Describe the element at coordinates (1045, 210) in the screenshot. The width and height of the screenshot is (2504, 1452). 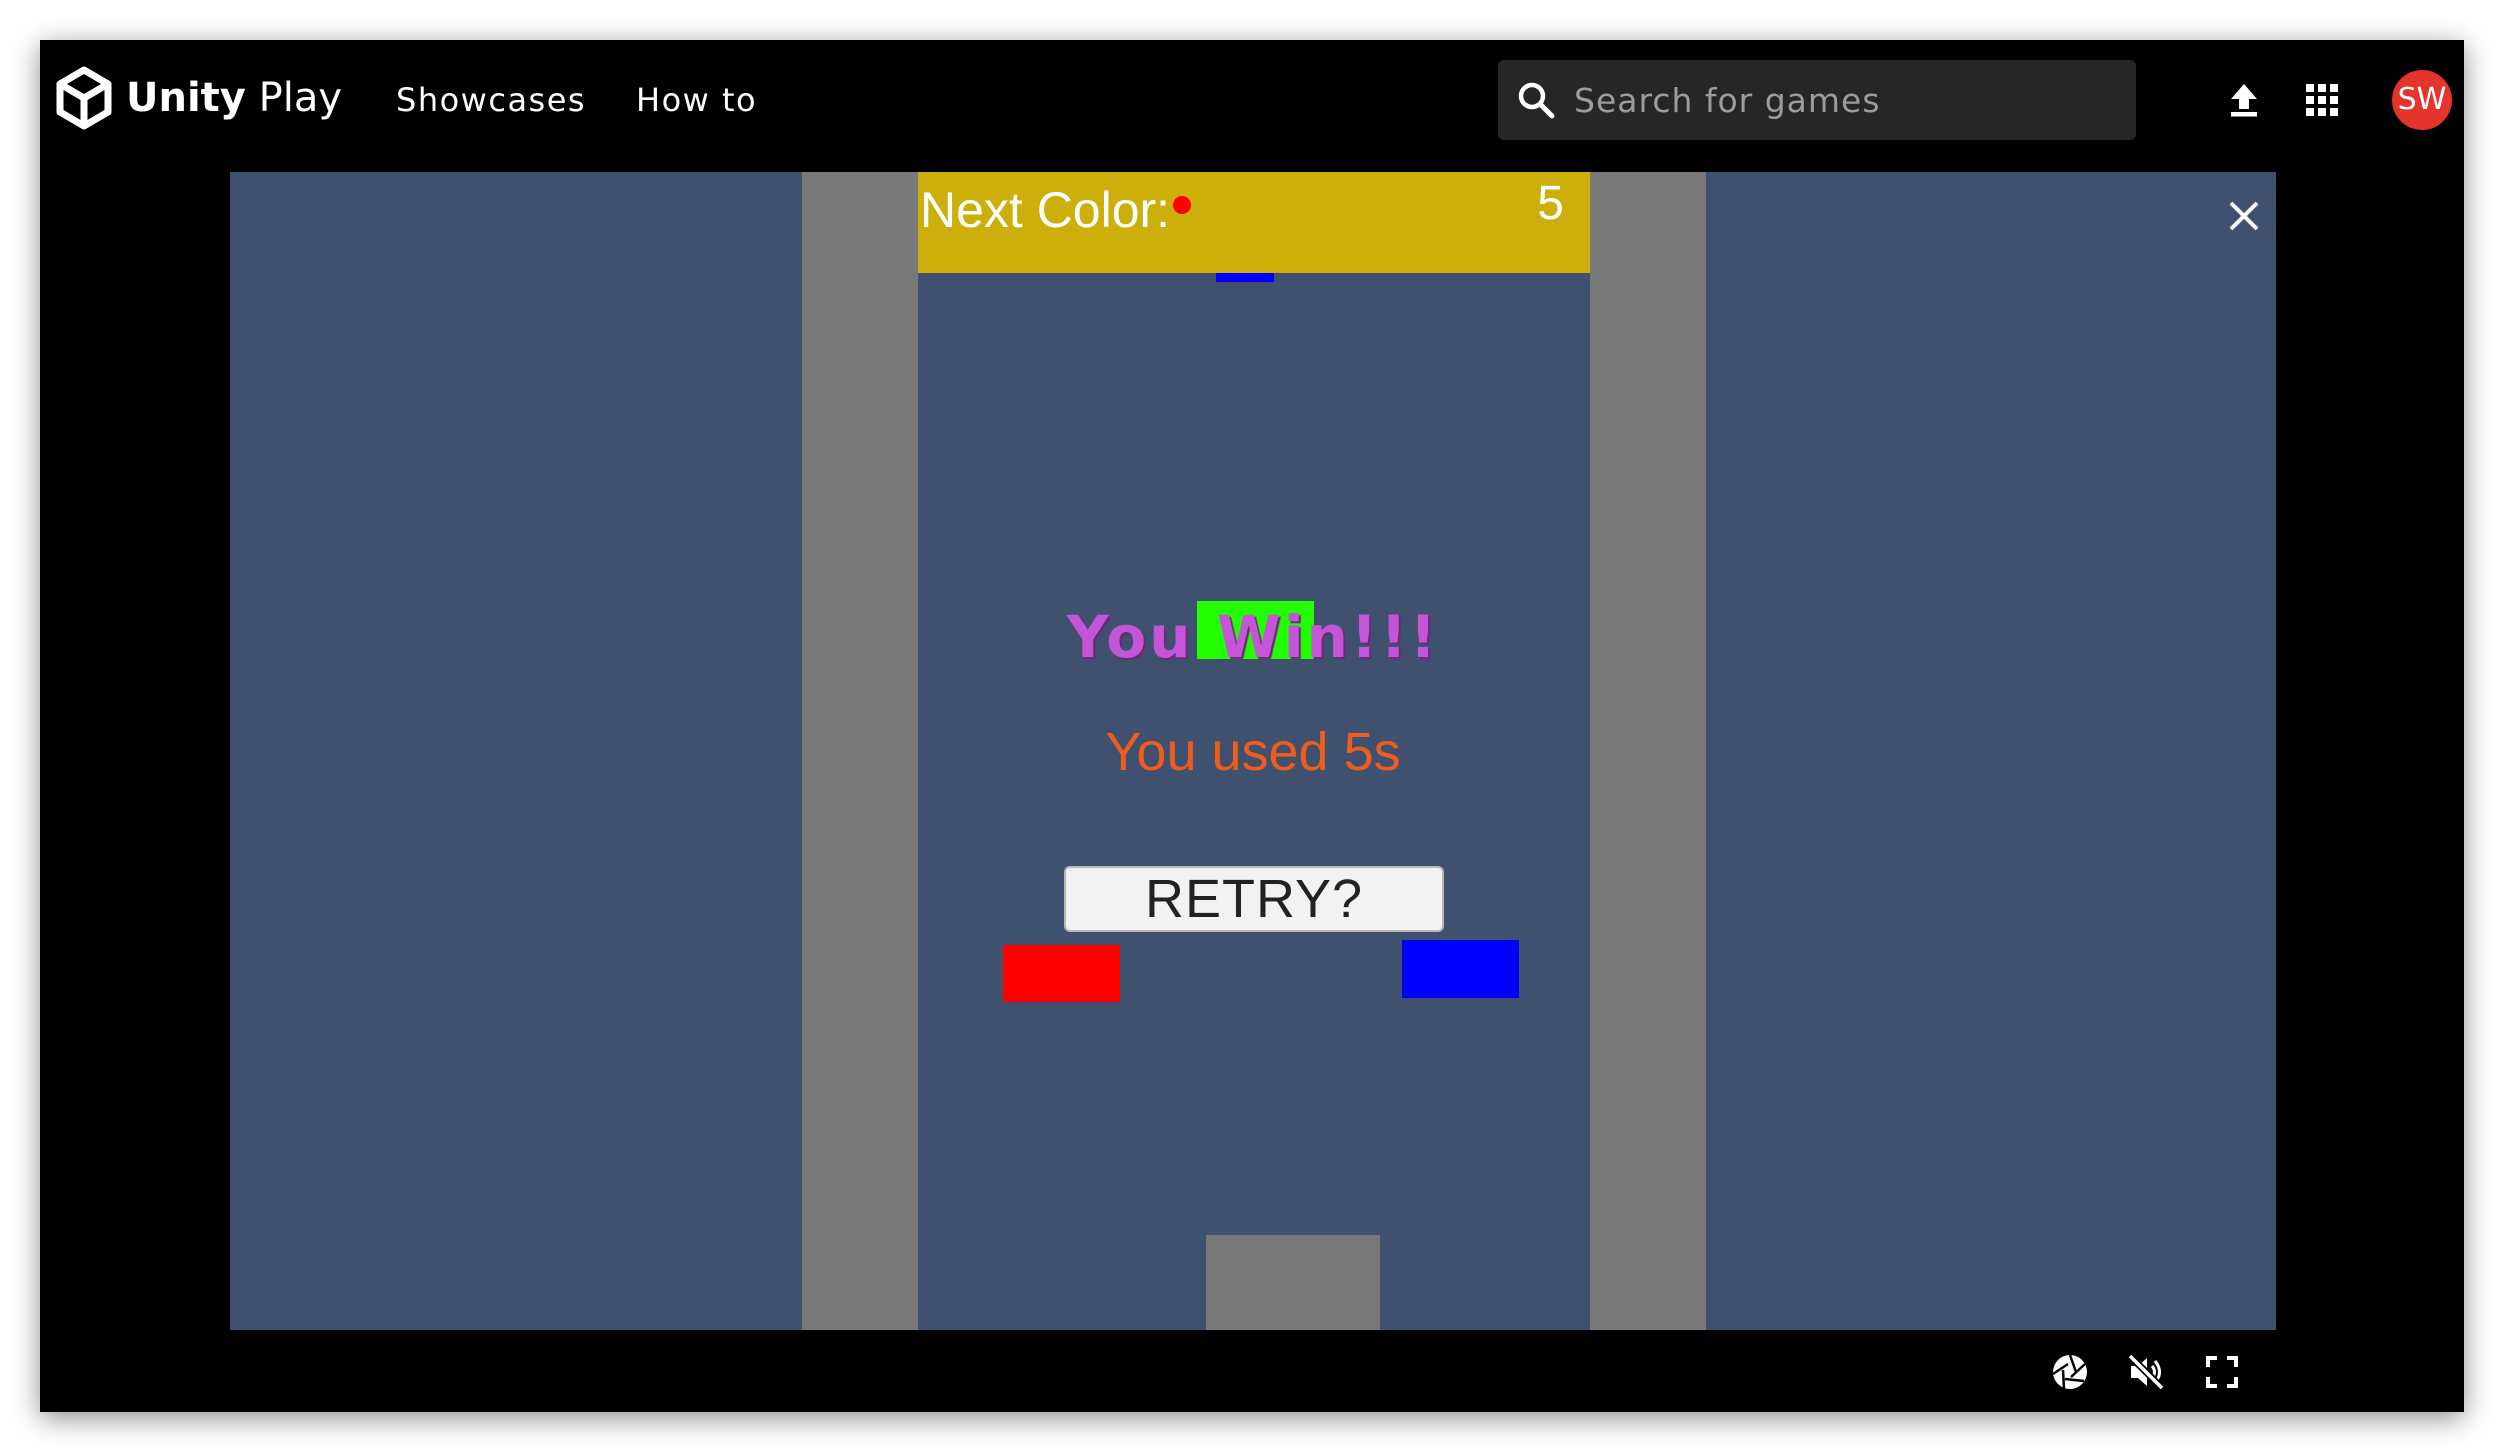
I see `next-color-label: Next Color:` at that location.